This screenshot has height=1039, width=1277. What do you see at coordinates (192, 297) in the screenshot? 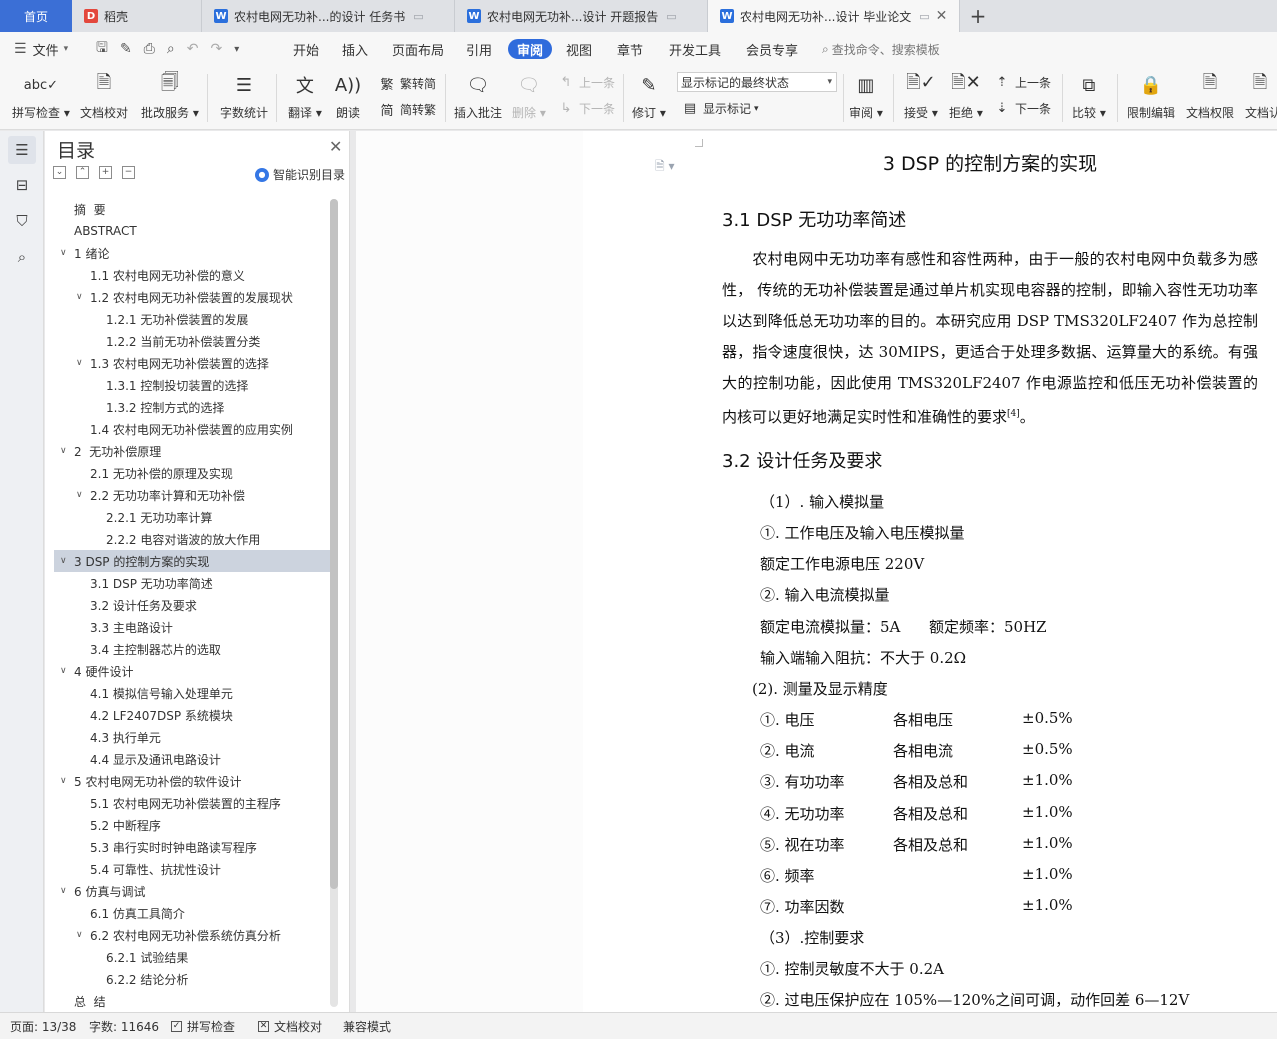
I see `toc-item: ∨ 1.2 农村电网无功补偿装置的发展现状` at bounding box center [192, 297].